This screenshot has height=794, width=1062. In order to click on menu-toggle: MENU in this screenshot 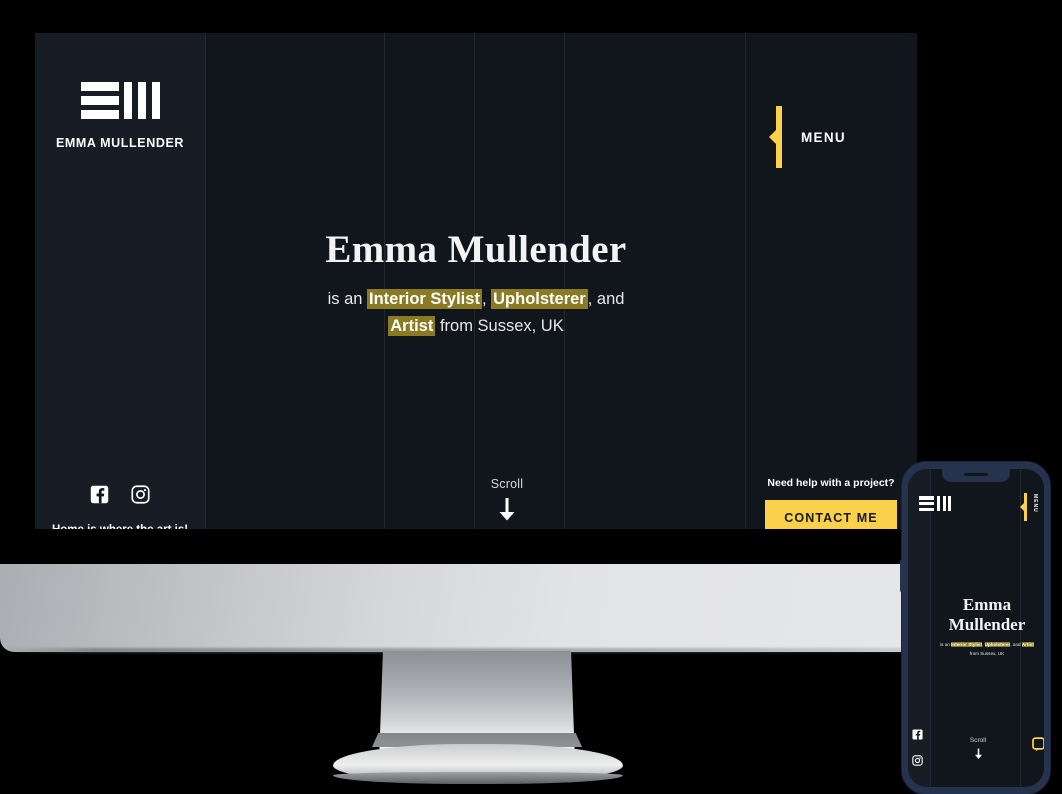, I will do `click(795, 137)`.